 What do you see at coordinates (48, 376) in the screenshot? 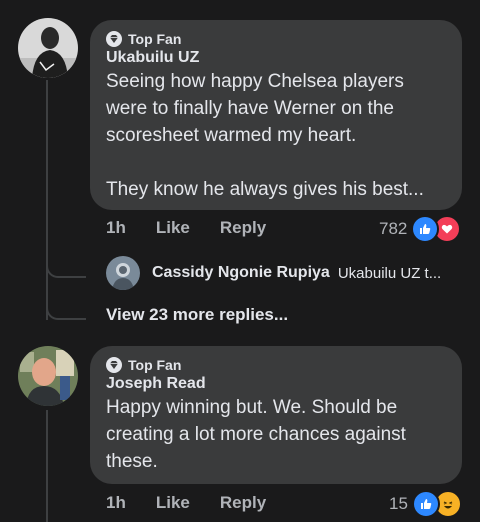
I see `avatar-joseph` at bounding box center [48, 376].